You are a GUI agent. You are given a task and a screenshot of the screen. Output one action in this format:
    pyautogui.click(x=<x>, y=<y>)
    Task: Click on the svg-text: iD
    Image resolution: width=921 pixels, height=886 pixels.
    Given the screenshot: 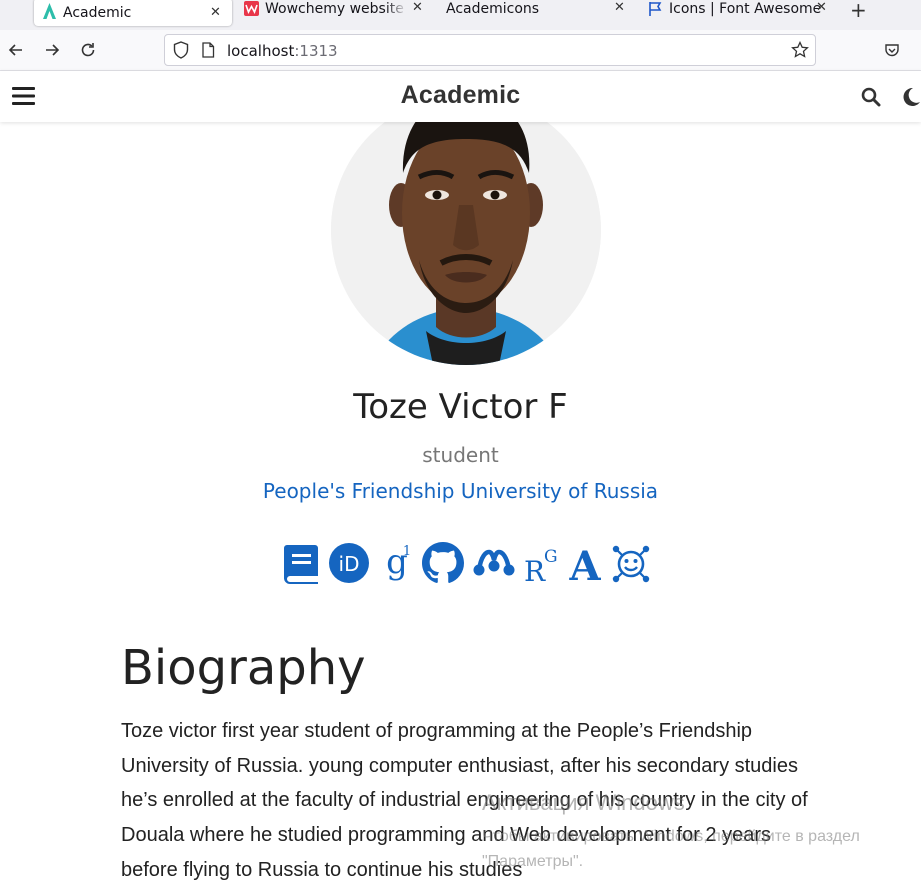 What is the action you would take?
    pyautogui.click(x=349, y=564)
    